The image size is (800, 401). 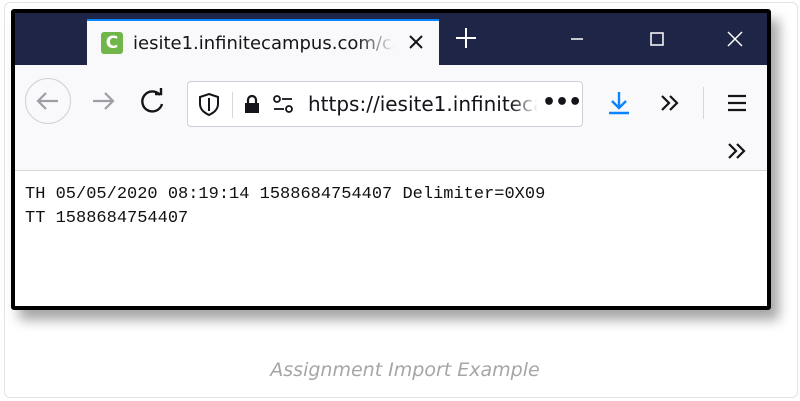 I want to click on maximize-icon, so click(x=657, y=39).